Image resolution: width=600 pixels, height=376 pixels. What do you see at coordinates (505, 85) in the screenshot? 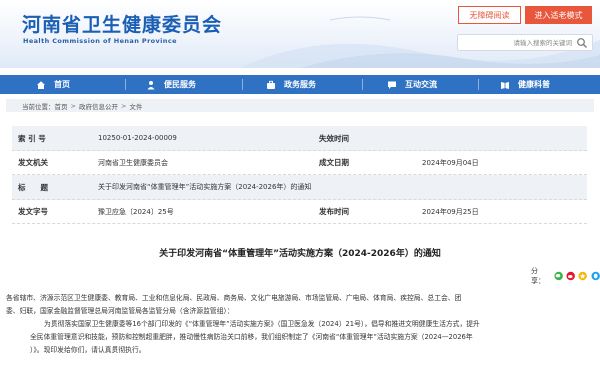
I see `book-icon` at bounding box center [505, 85].